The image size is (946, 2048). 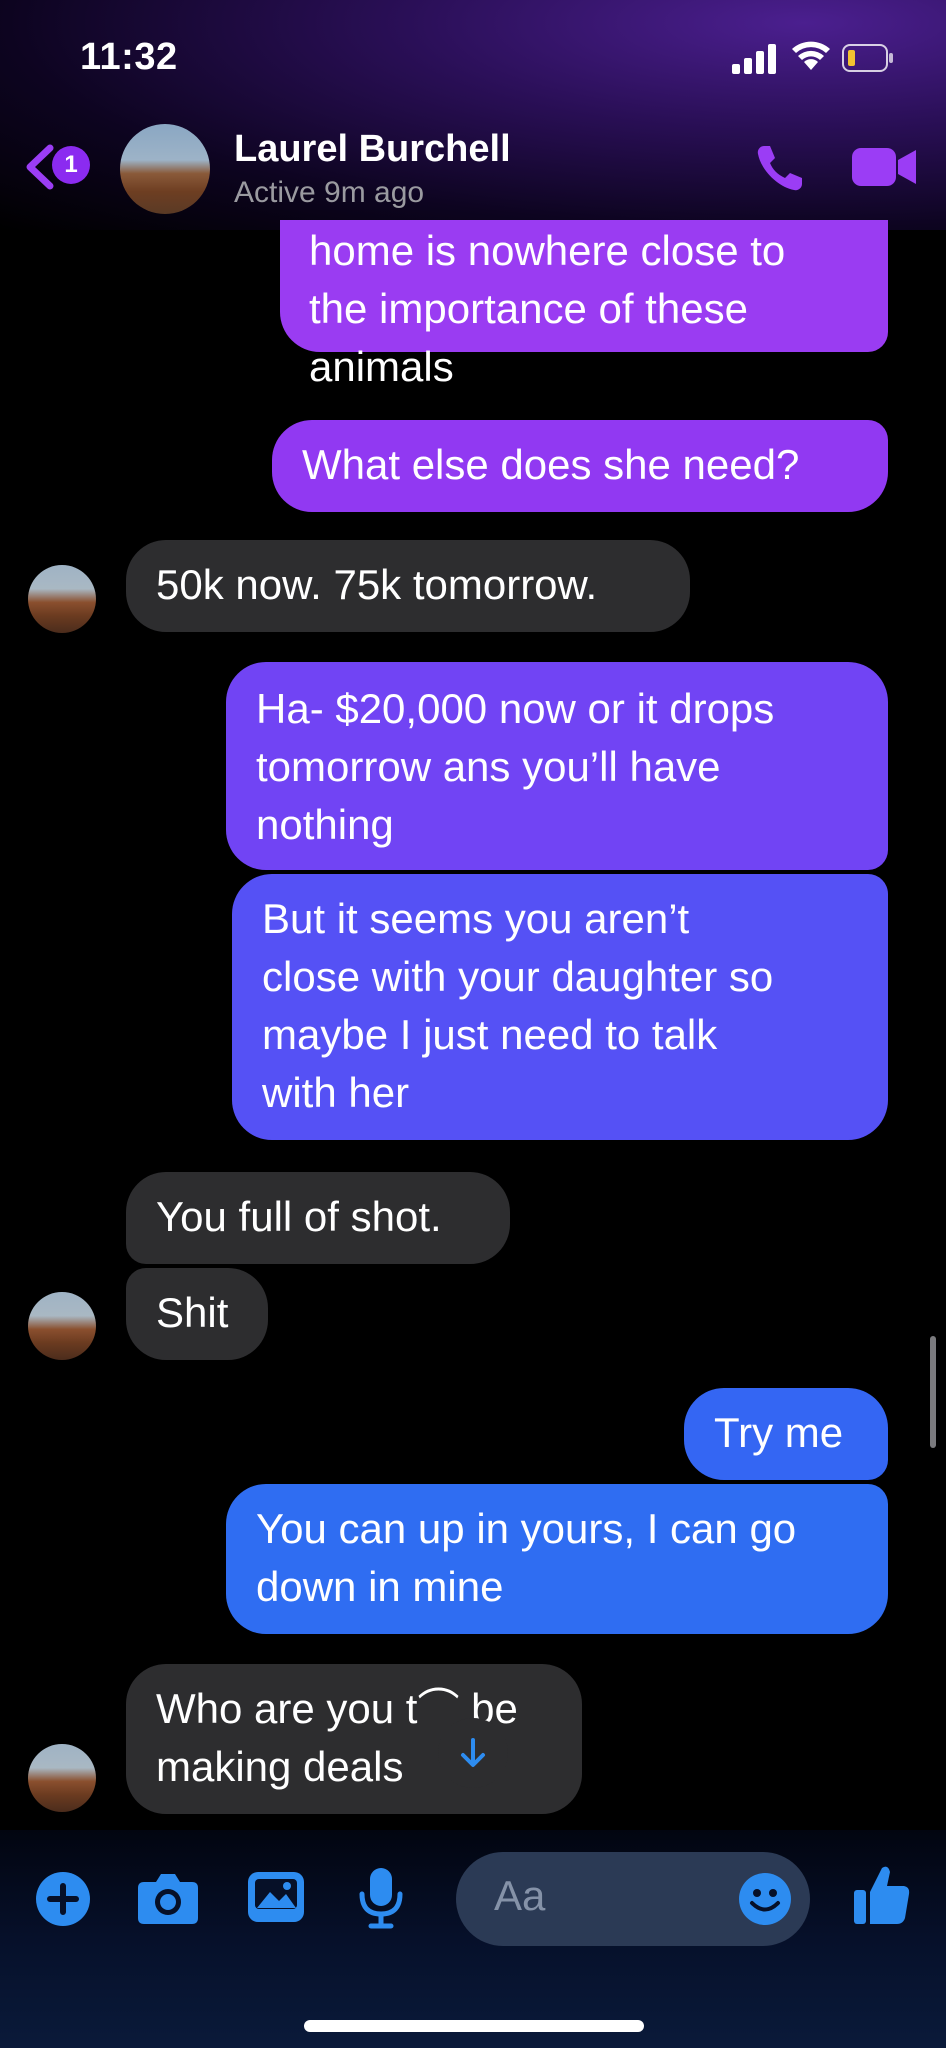 I want to click on scroll-to-bottom-button, so click(x=473, y=1753).